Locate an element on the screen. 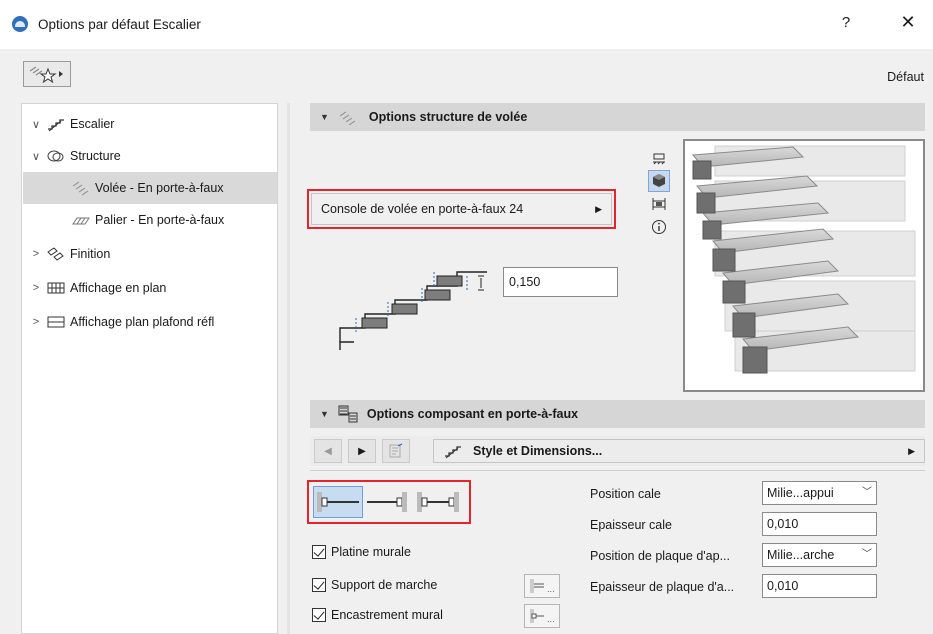 The image size is (933, 634). floor-plan-icon is located at coordinates (659, 159).